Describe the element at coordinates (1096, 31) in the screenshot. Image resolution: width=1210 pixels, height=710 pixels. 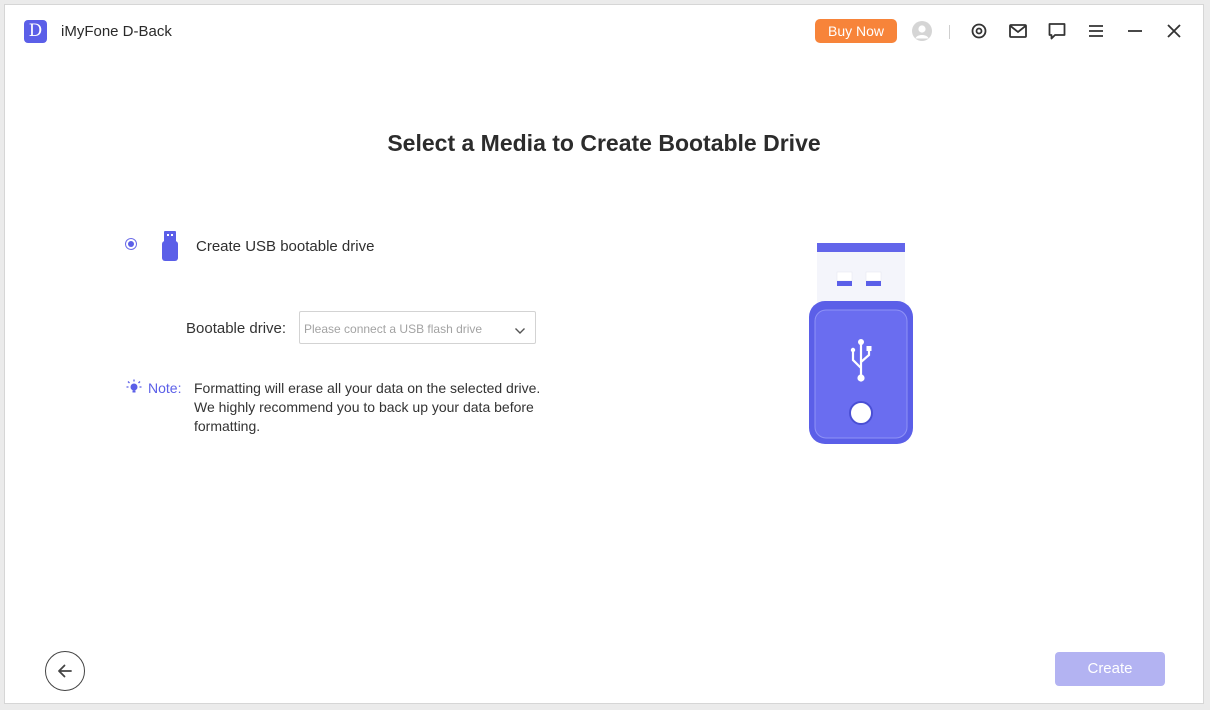
I see `menu-icon` at that location.